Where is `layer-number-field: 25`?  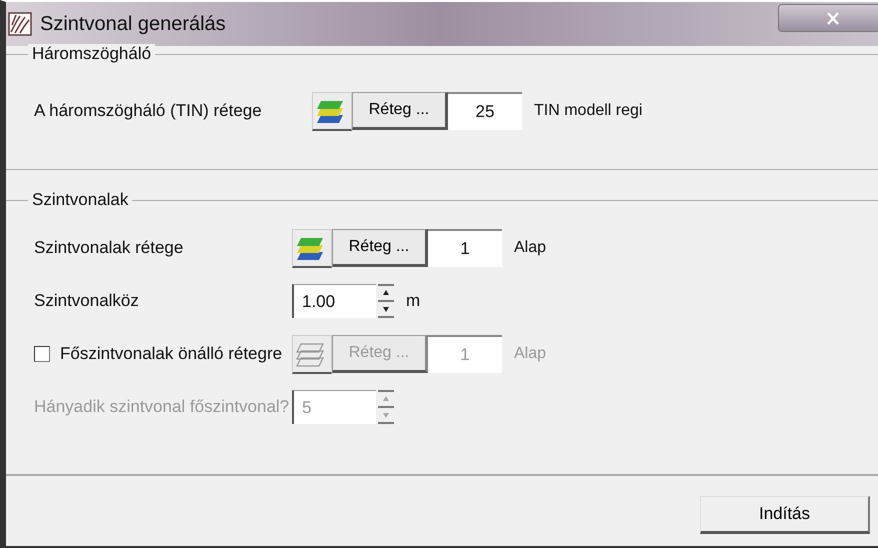
layer-number-field: 25 is located at coordinates (485, 111).